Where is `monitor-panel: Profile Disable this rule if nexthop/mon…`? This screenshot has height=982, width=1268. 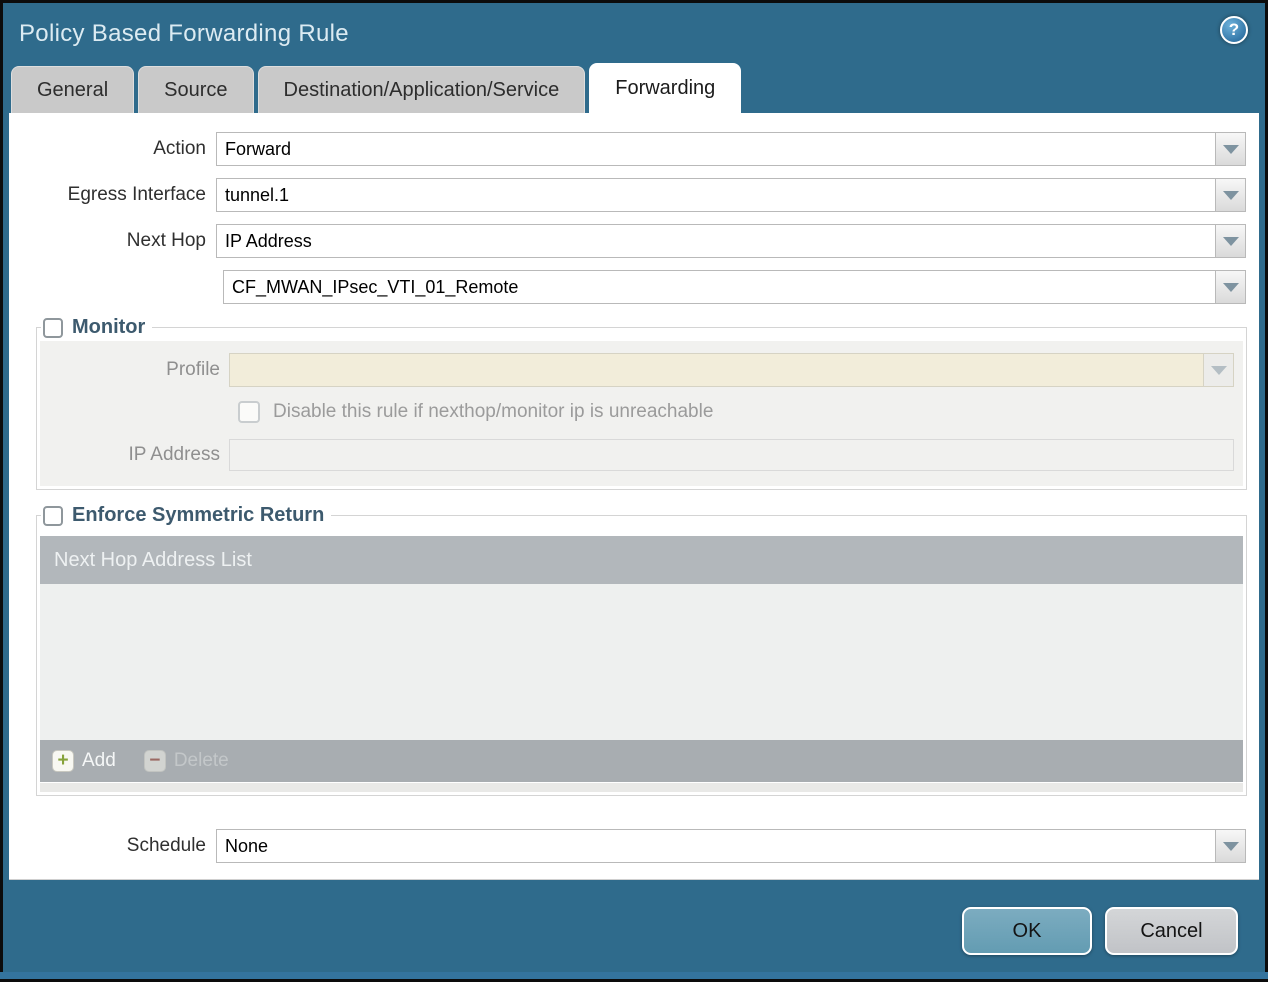
monitor-panel: Profile Disable this rule if nexthop/mon… is located at coordinates (641, 413).